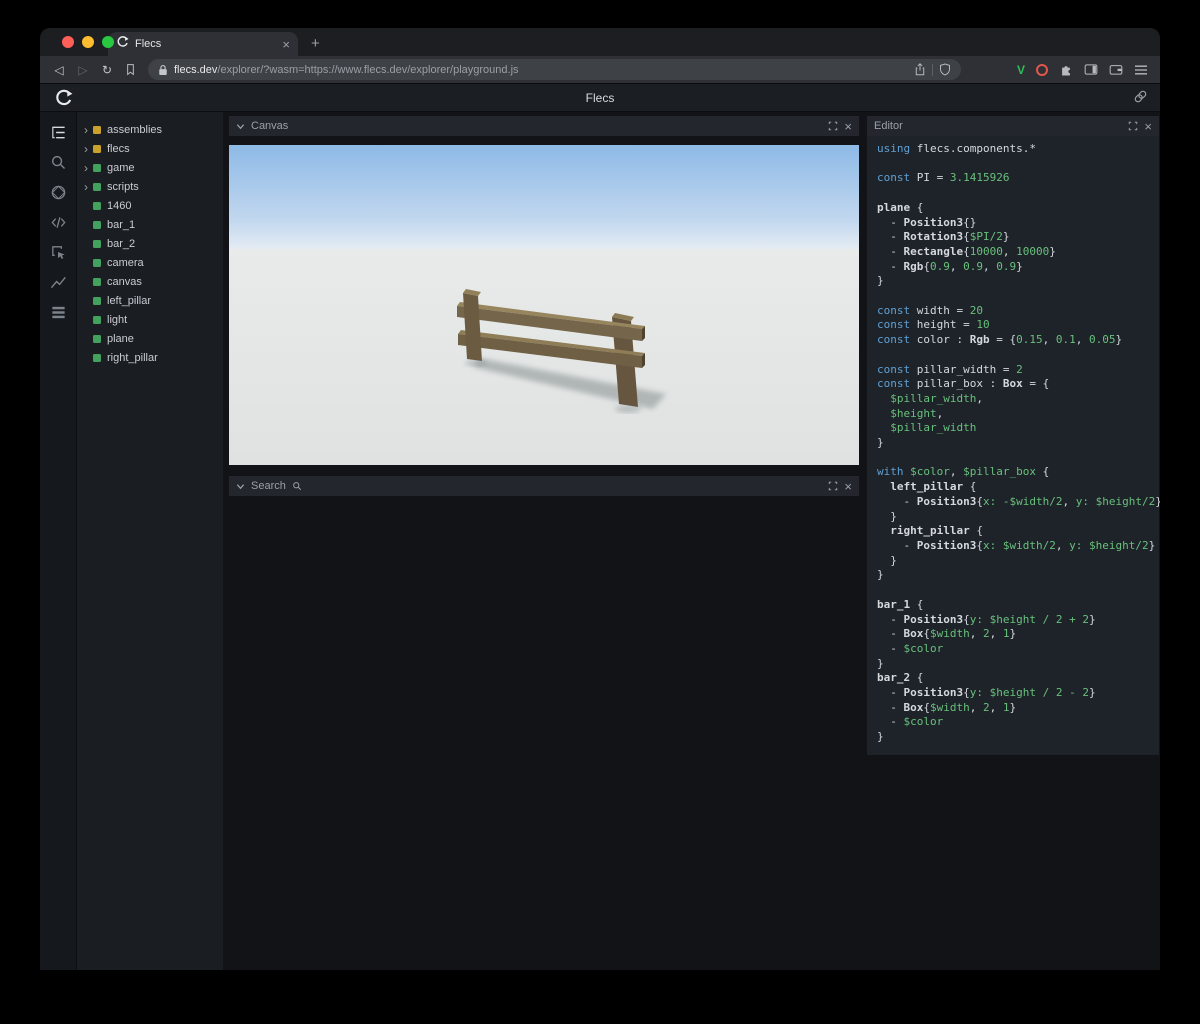 Image resolution: width=1200 pixels, height=1024 pixels. I want to click on code-line: const height = 10, so click(933, 325).